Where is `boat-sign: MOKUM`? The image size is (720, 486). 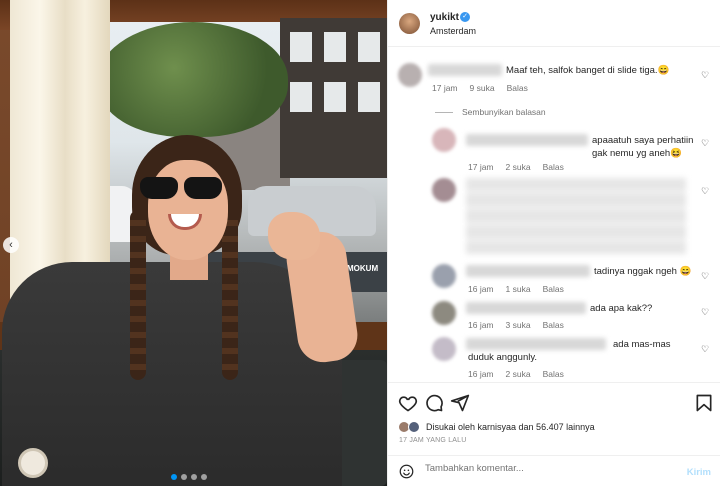
boat-sign: MOKUM is located at coordinates (363, 268).